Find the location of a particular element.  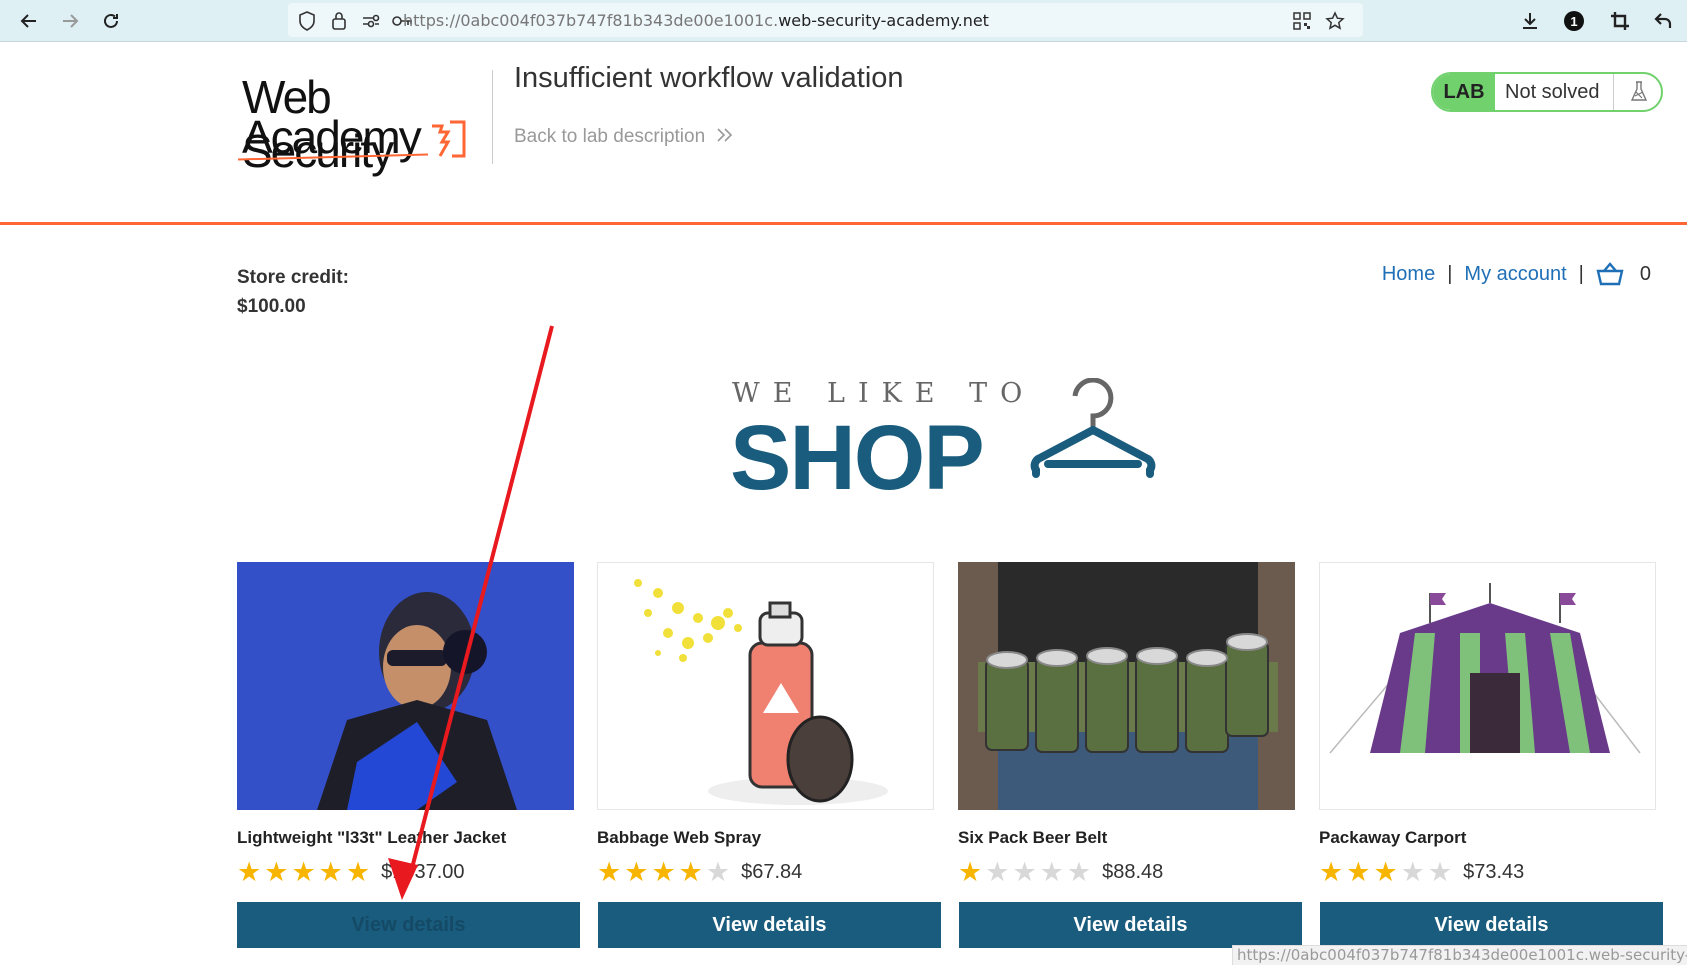

clothes-hanger-icon is located at coordinates (1093, 428).